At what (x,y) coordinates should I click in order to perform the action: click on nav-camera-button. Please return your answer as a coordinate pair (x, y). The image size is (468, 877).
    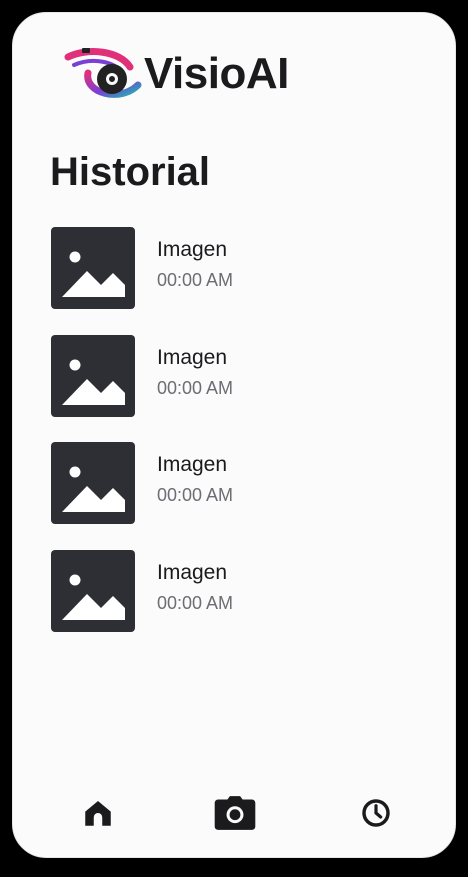
    Looking at the image, I should click on (235, 813).